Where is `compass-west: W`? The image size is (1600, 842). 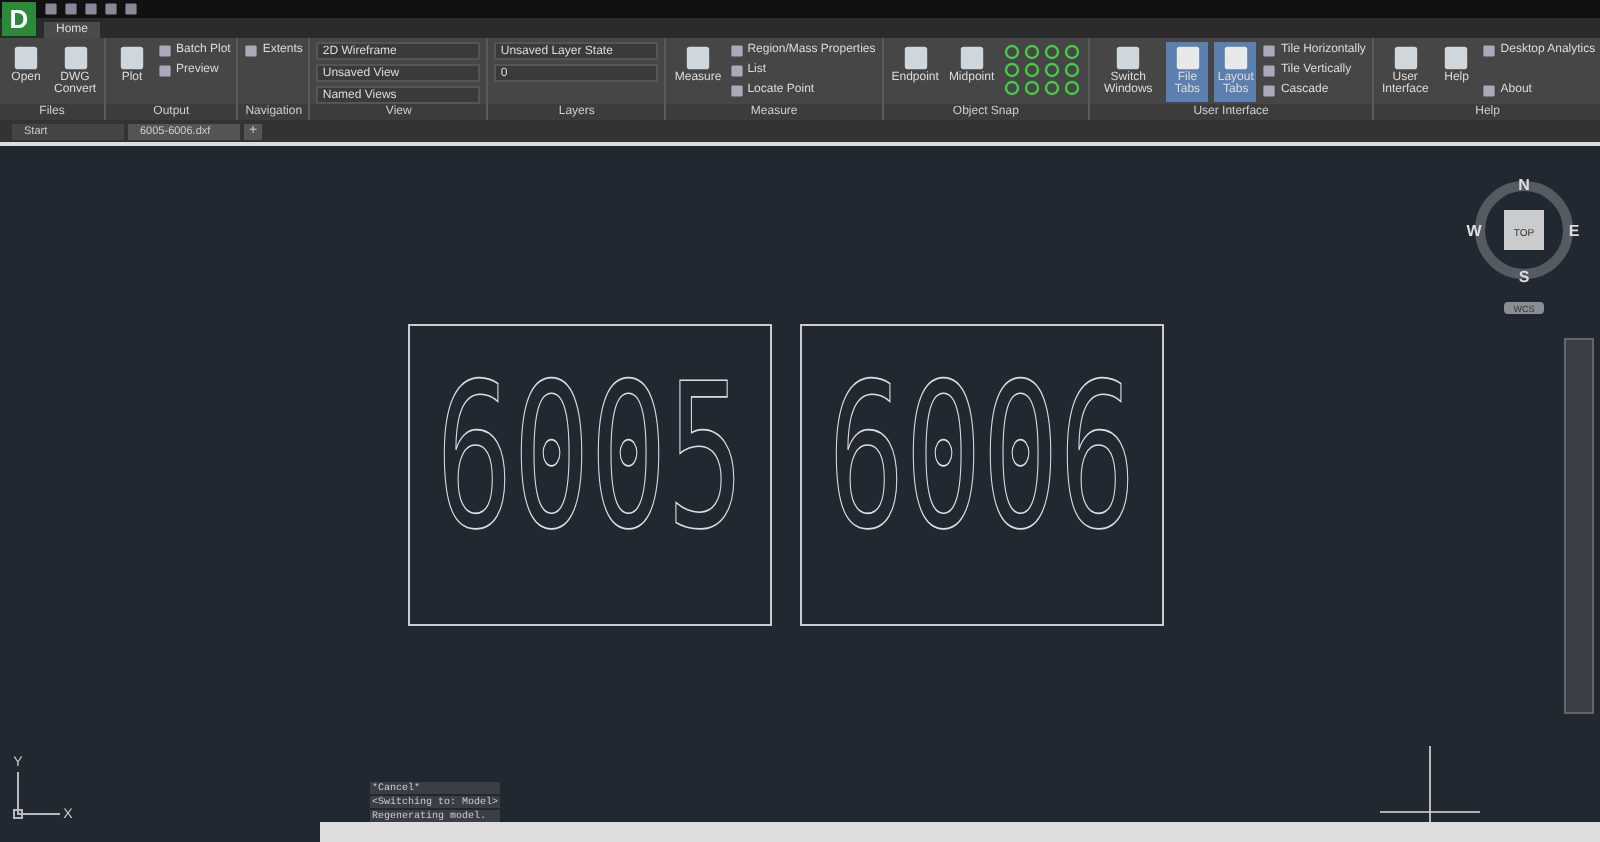 compass-west: W is located at coordinates (1474, 231).